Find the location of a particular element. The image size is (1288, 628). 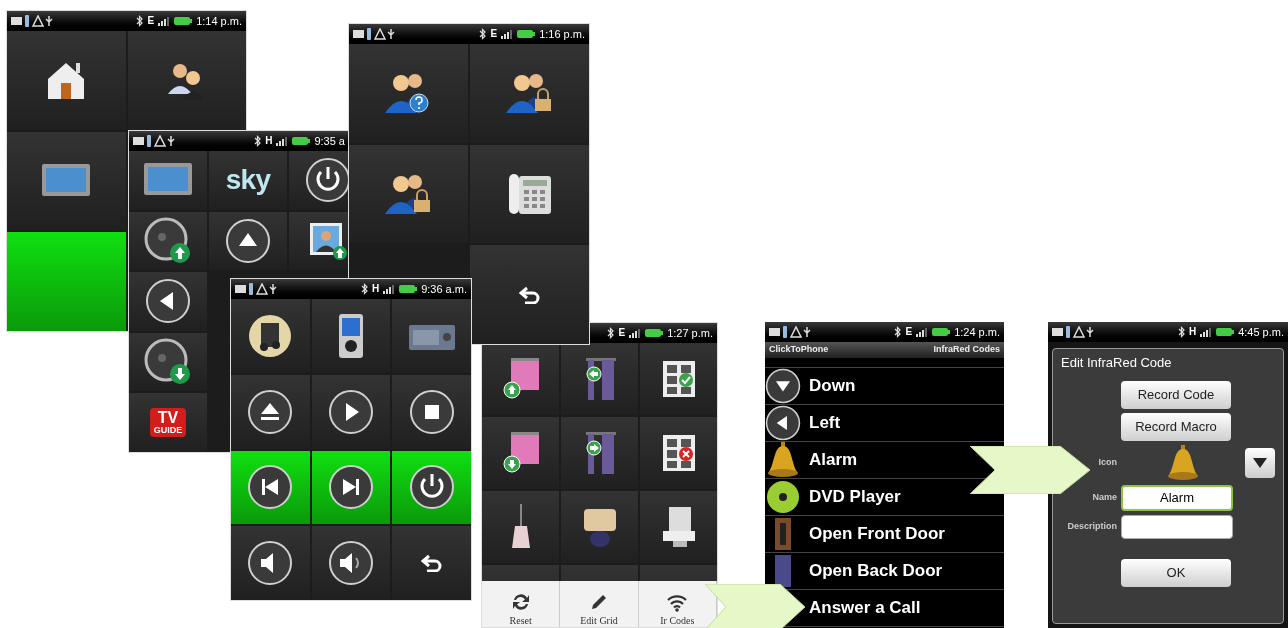

description-field is located at coordinates (1177, 526).